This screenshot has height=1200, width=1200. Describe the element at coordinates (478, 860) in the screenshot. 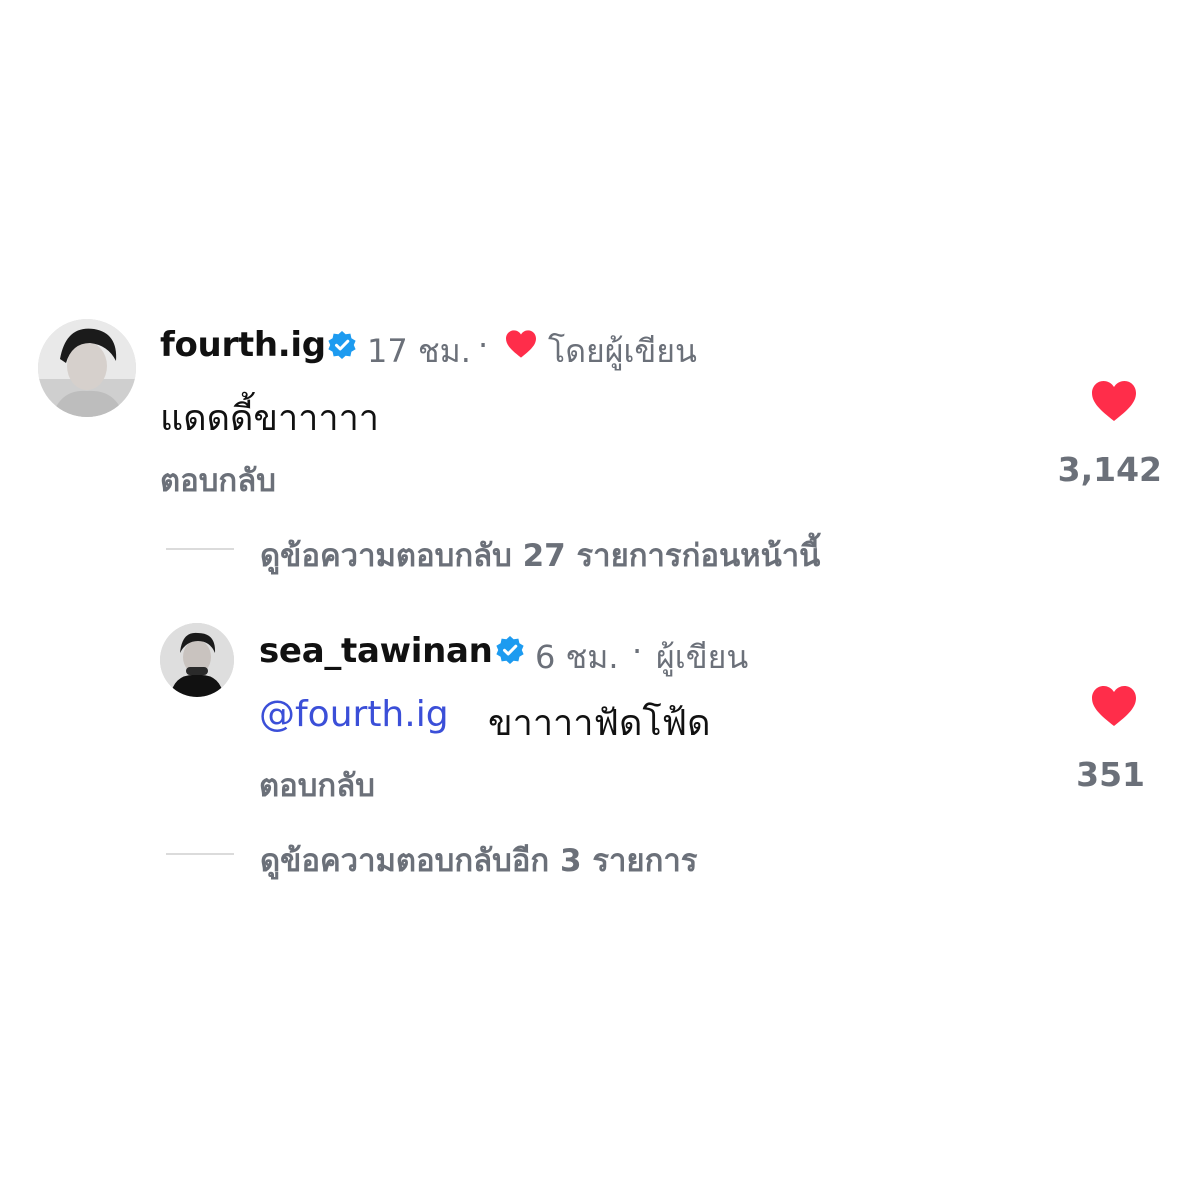

I see `view-more-replies-button: ดูข้อความตอบกลับอีก 3 รายการ` at that location.